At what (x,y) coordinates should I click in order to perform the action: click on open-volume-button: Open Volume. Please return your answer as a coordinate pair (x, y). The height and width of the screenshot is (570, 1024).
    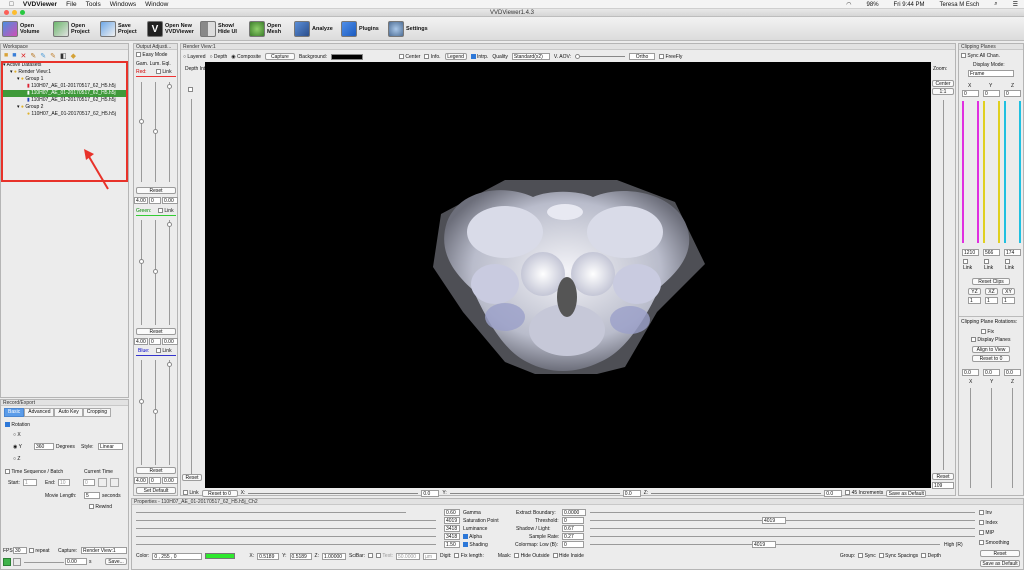
    Looking at the image, I should click on (24, 28).